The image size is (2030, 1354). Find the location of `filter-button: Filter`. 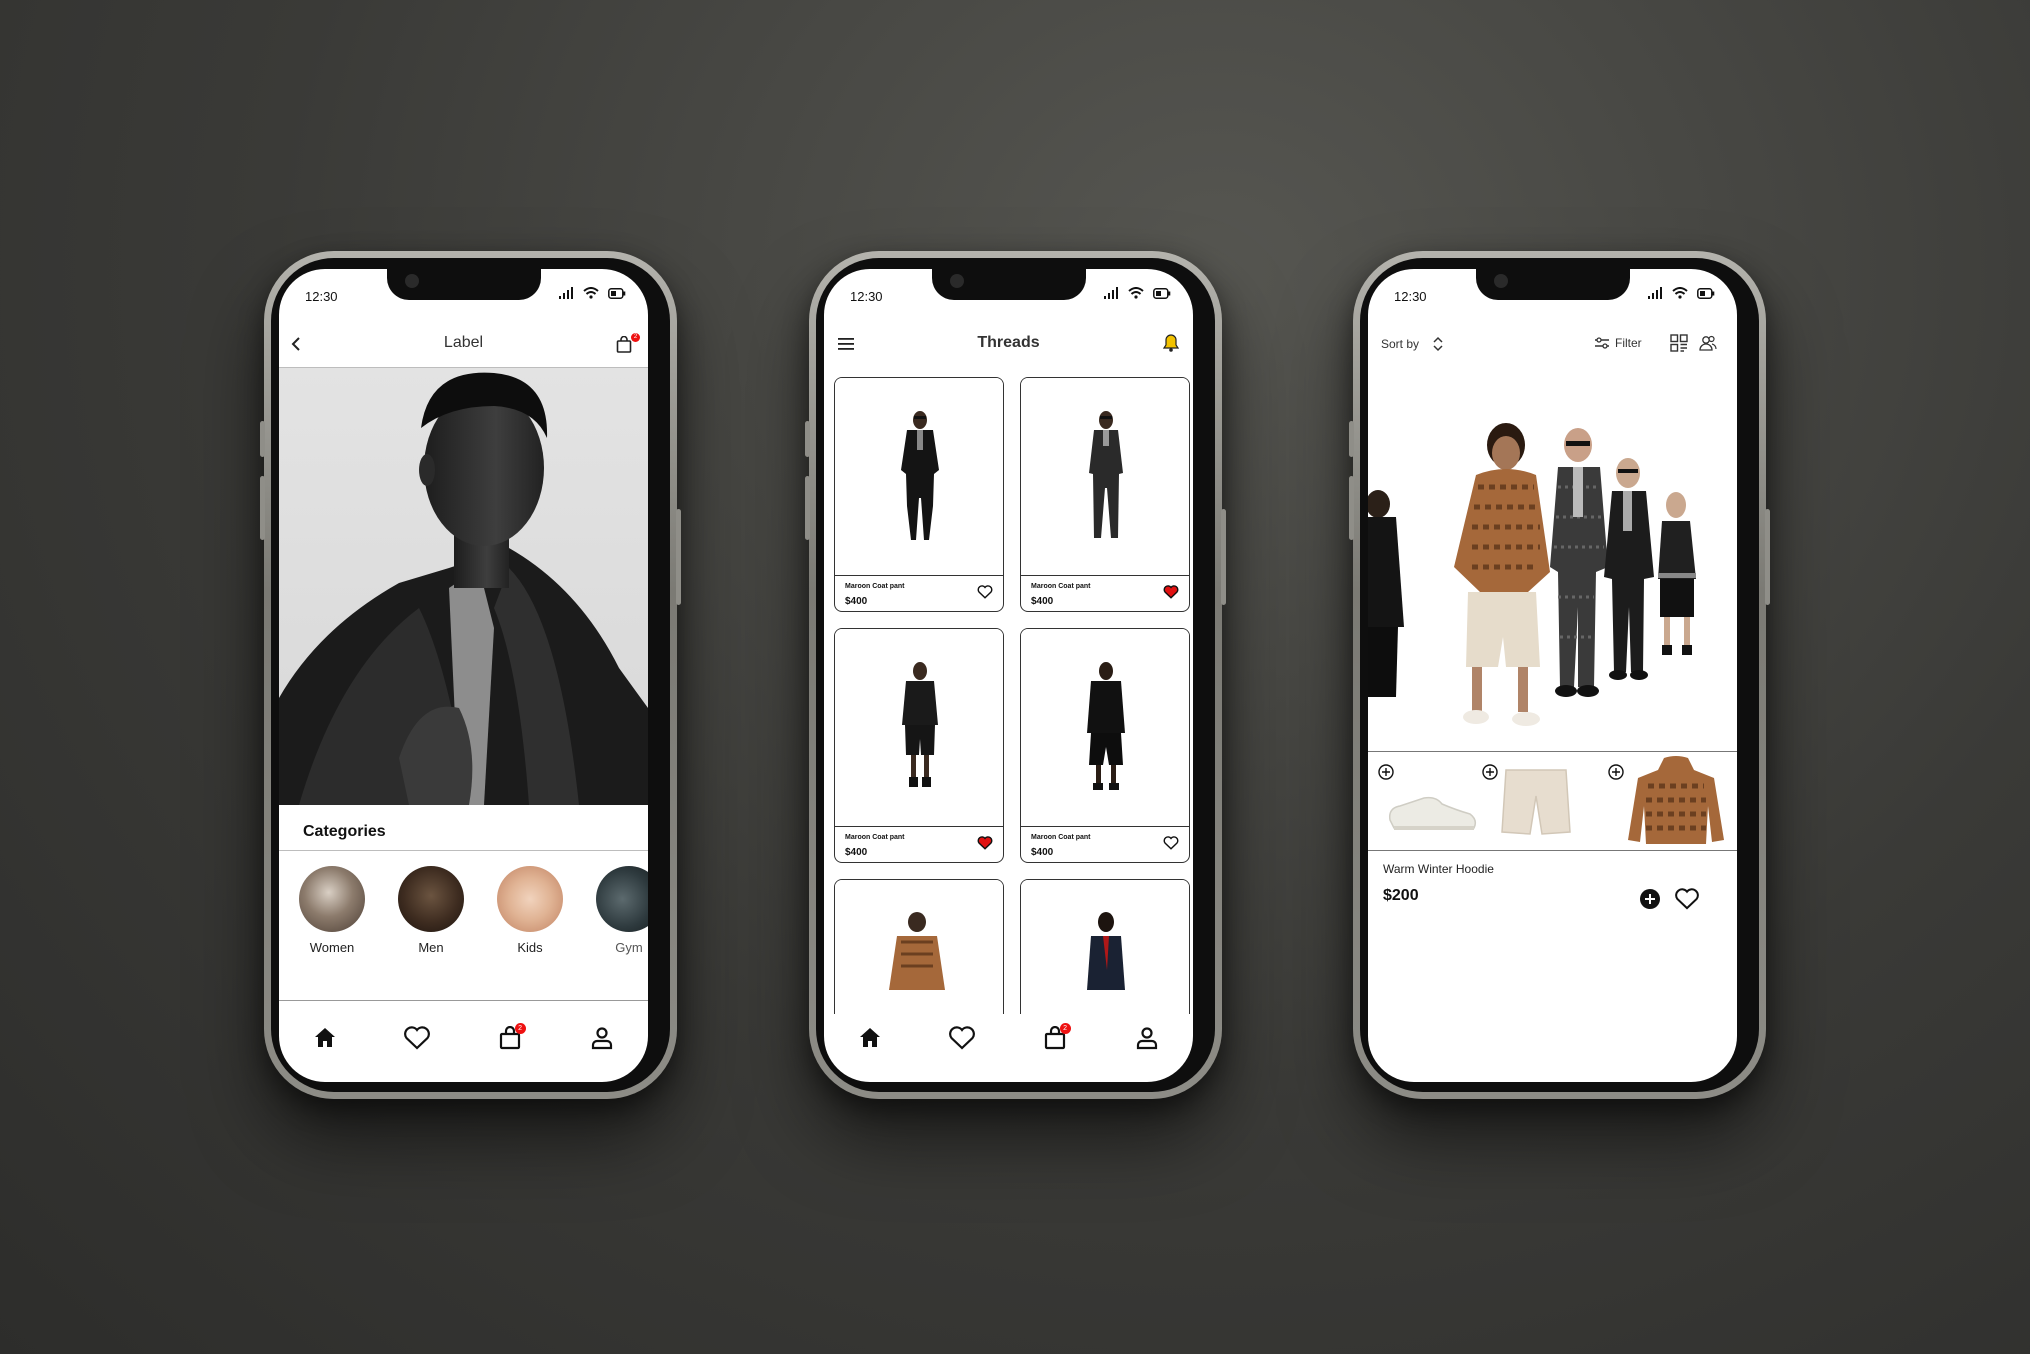

filter-button: Filter is located at coordinates (1618, 343).